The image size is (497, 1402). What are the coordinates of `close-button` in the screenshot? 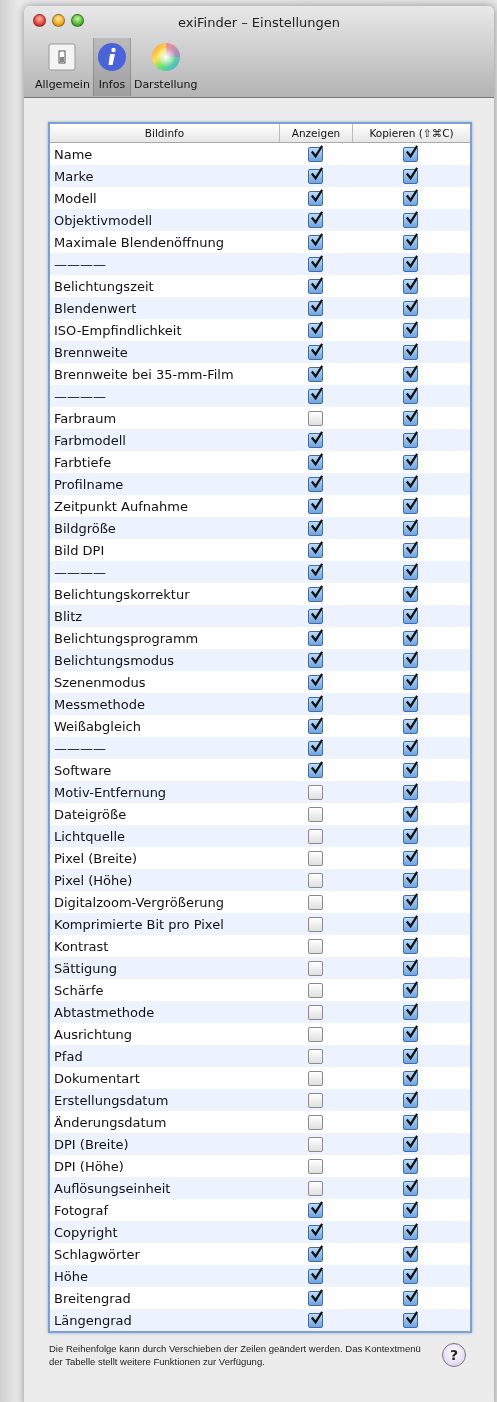 It's located at (39, 20).